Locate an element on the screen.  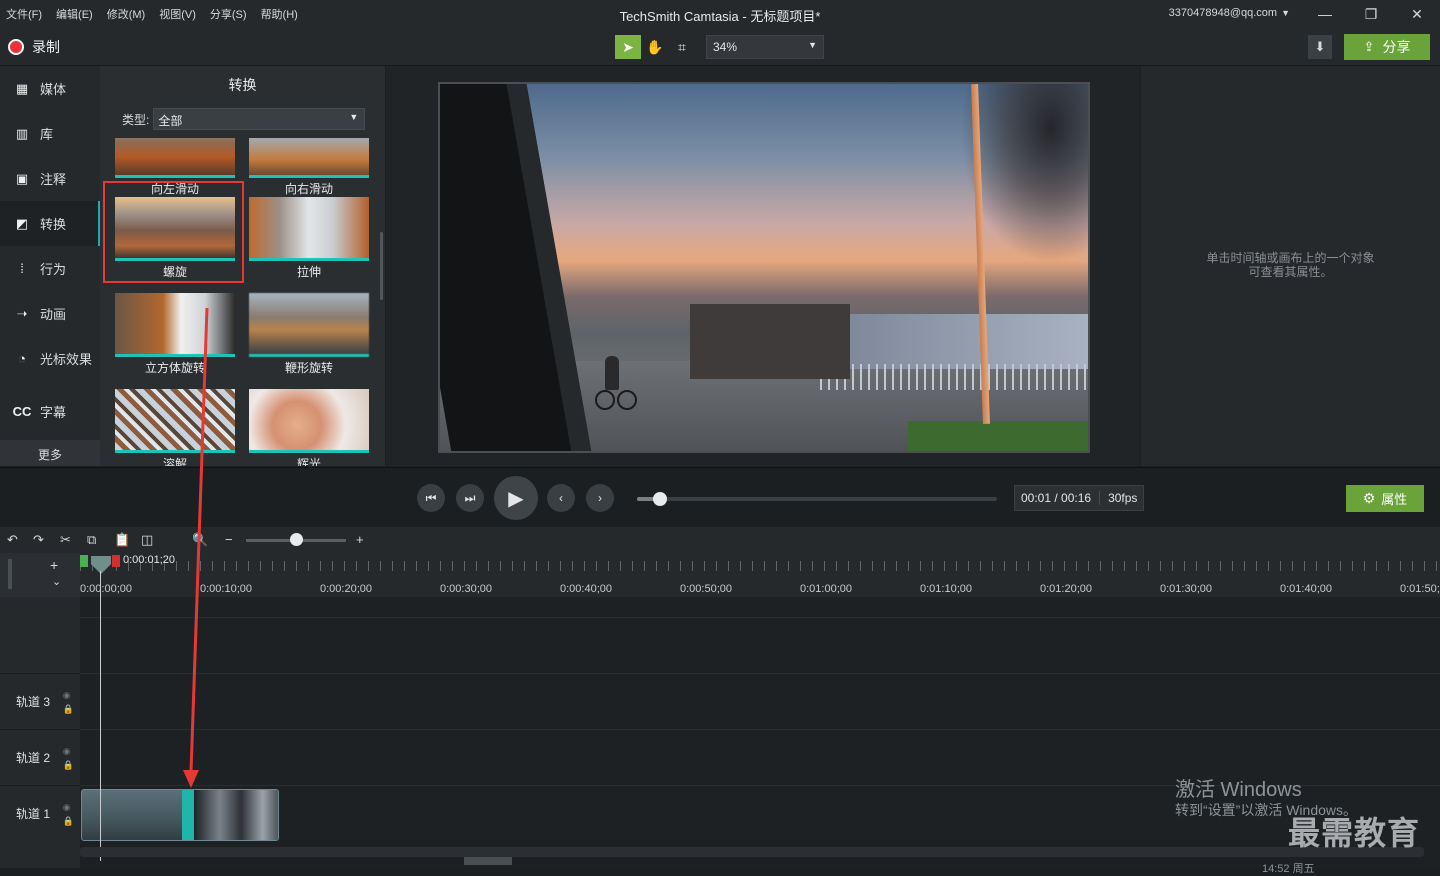
copy-icon: ⧉ is located at coordinates (91, 540).